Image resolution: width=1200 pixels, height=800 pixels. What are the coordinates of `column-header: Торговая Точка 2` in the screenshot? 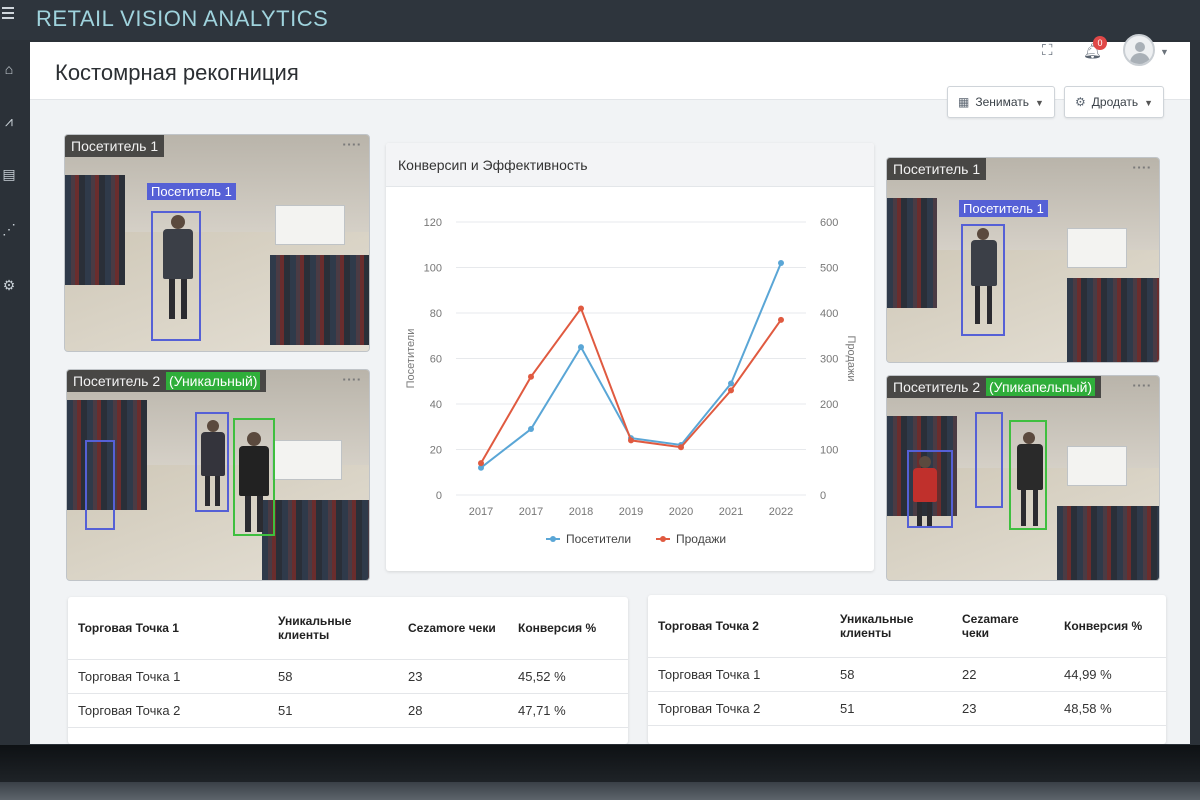 It's located at (739, 626).